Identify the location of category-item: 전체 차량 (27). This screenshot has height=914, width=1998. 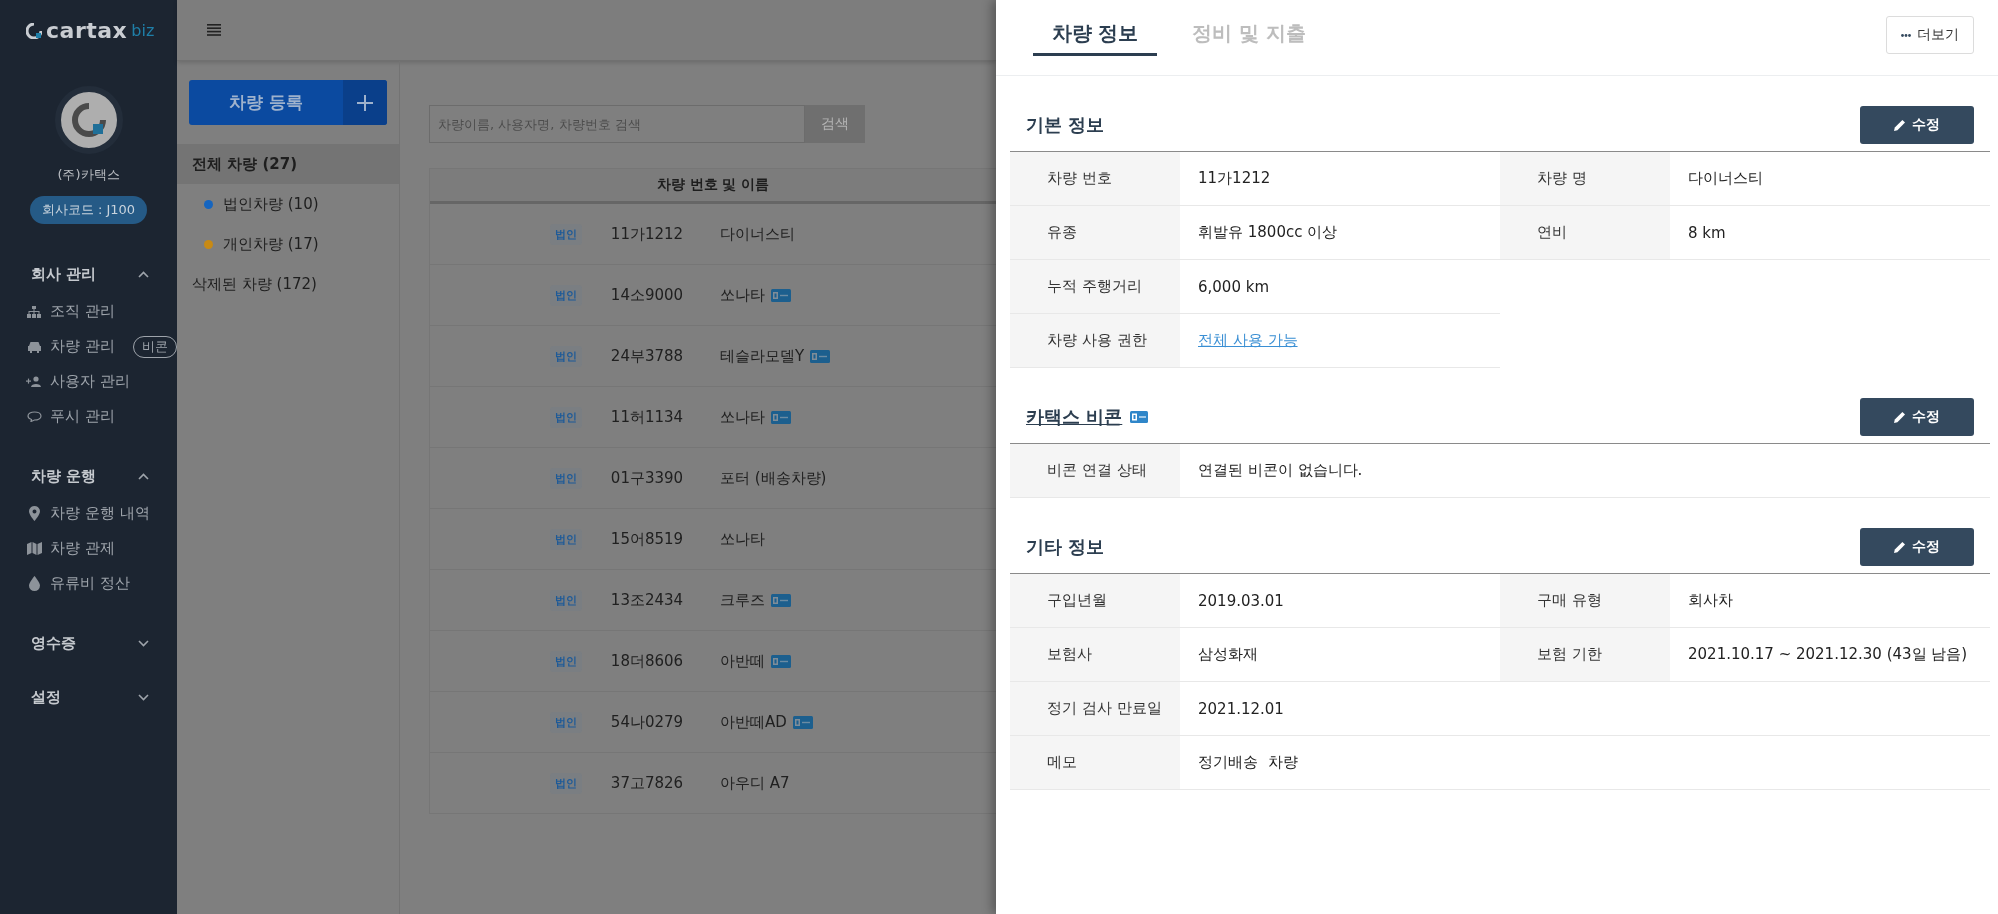
(288, 164).